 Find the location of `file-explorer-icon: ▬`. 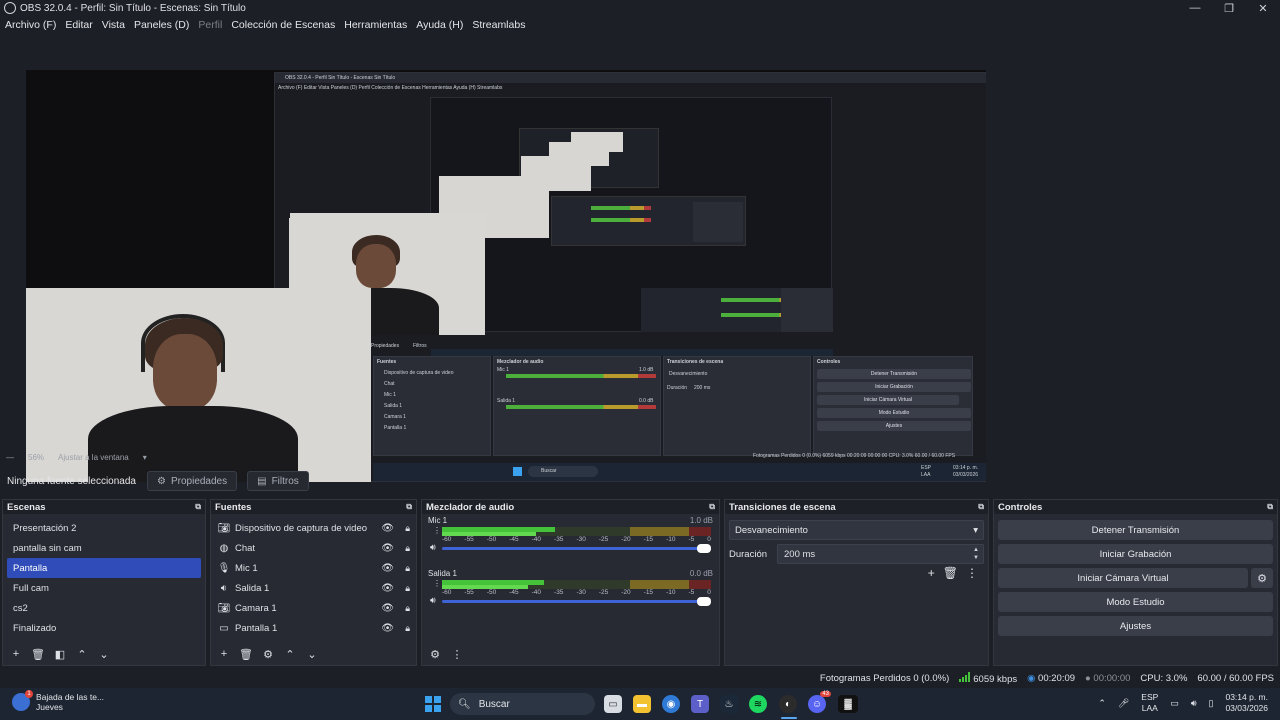

file-explorer-icon: ▬ is located at coordinates (642, 704).